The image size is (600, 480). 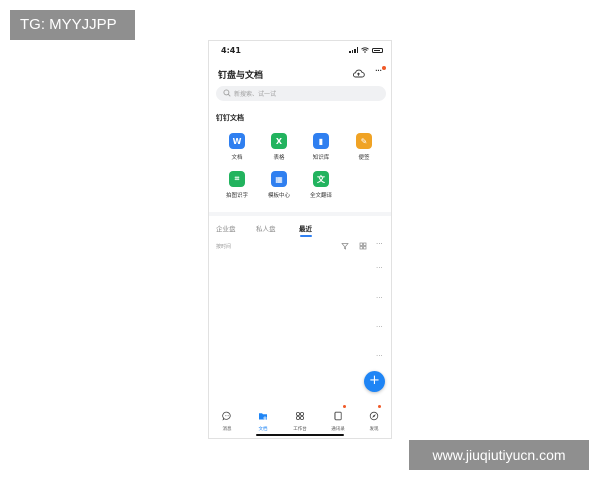 I want to click on apps-icon, so click(x=300, y=416).